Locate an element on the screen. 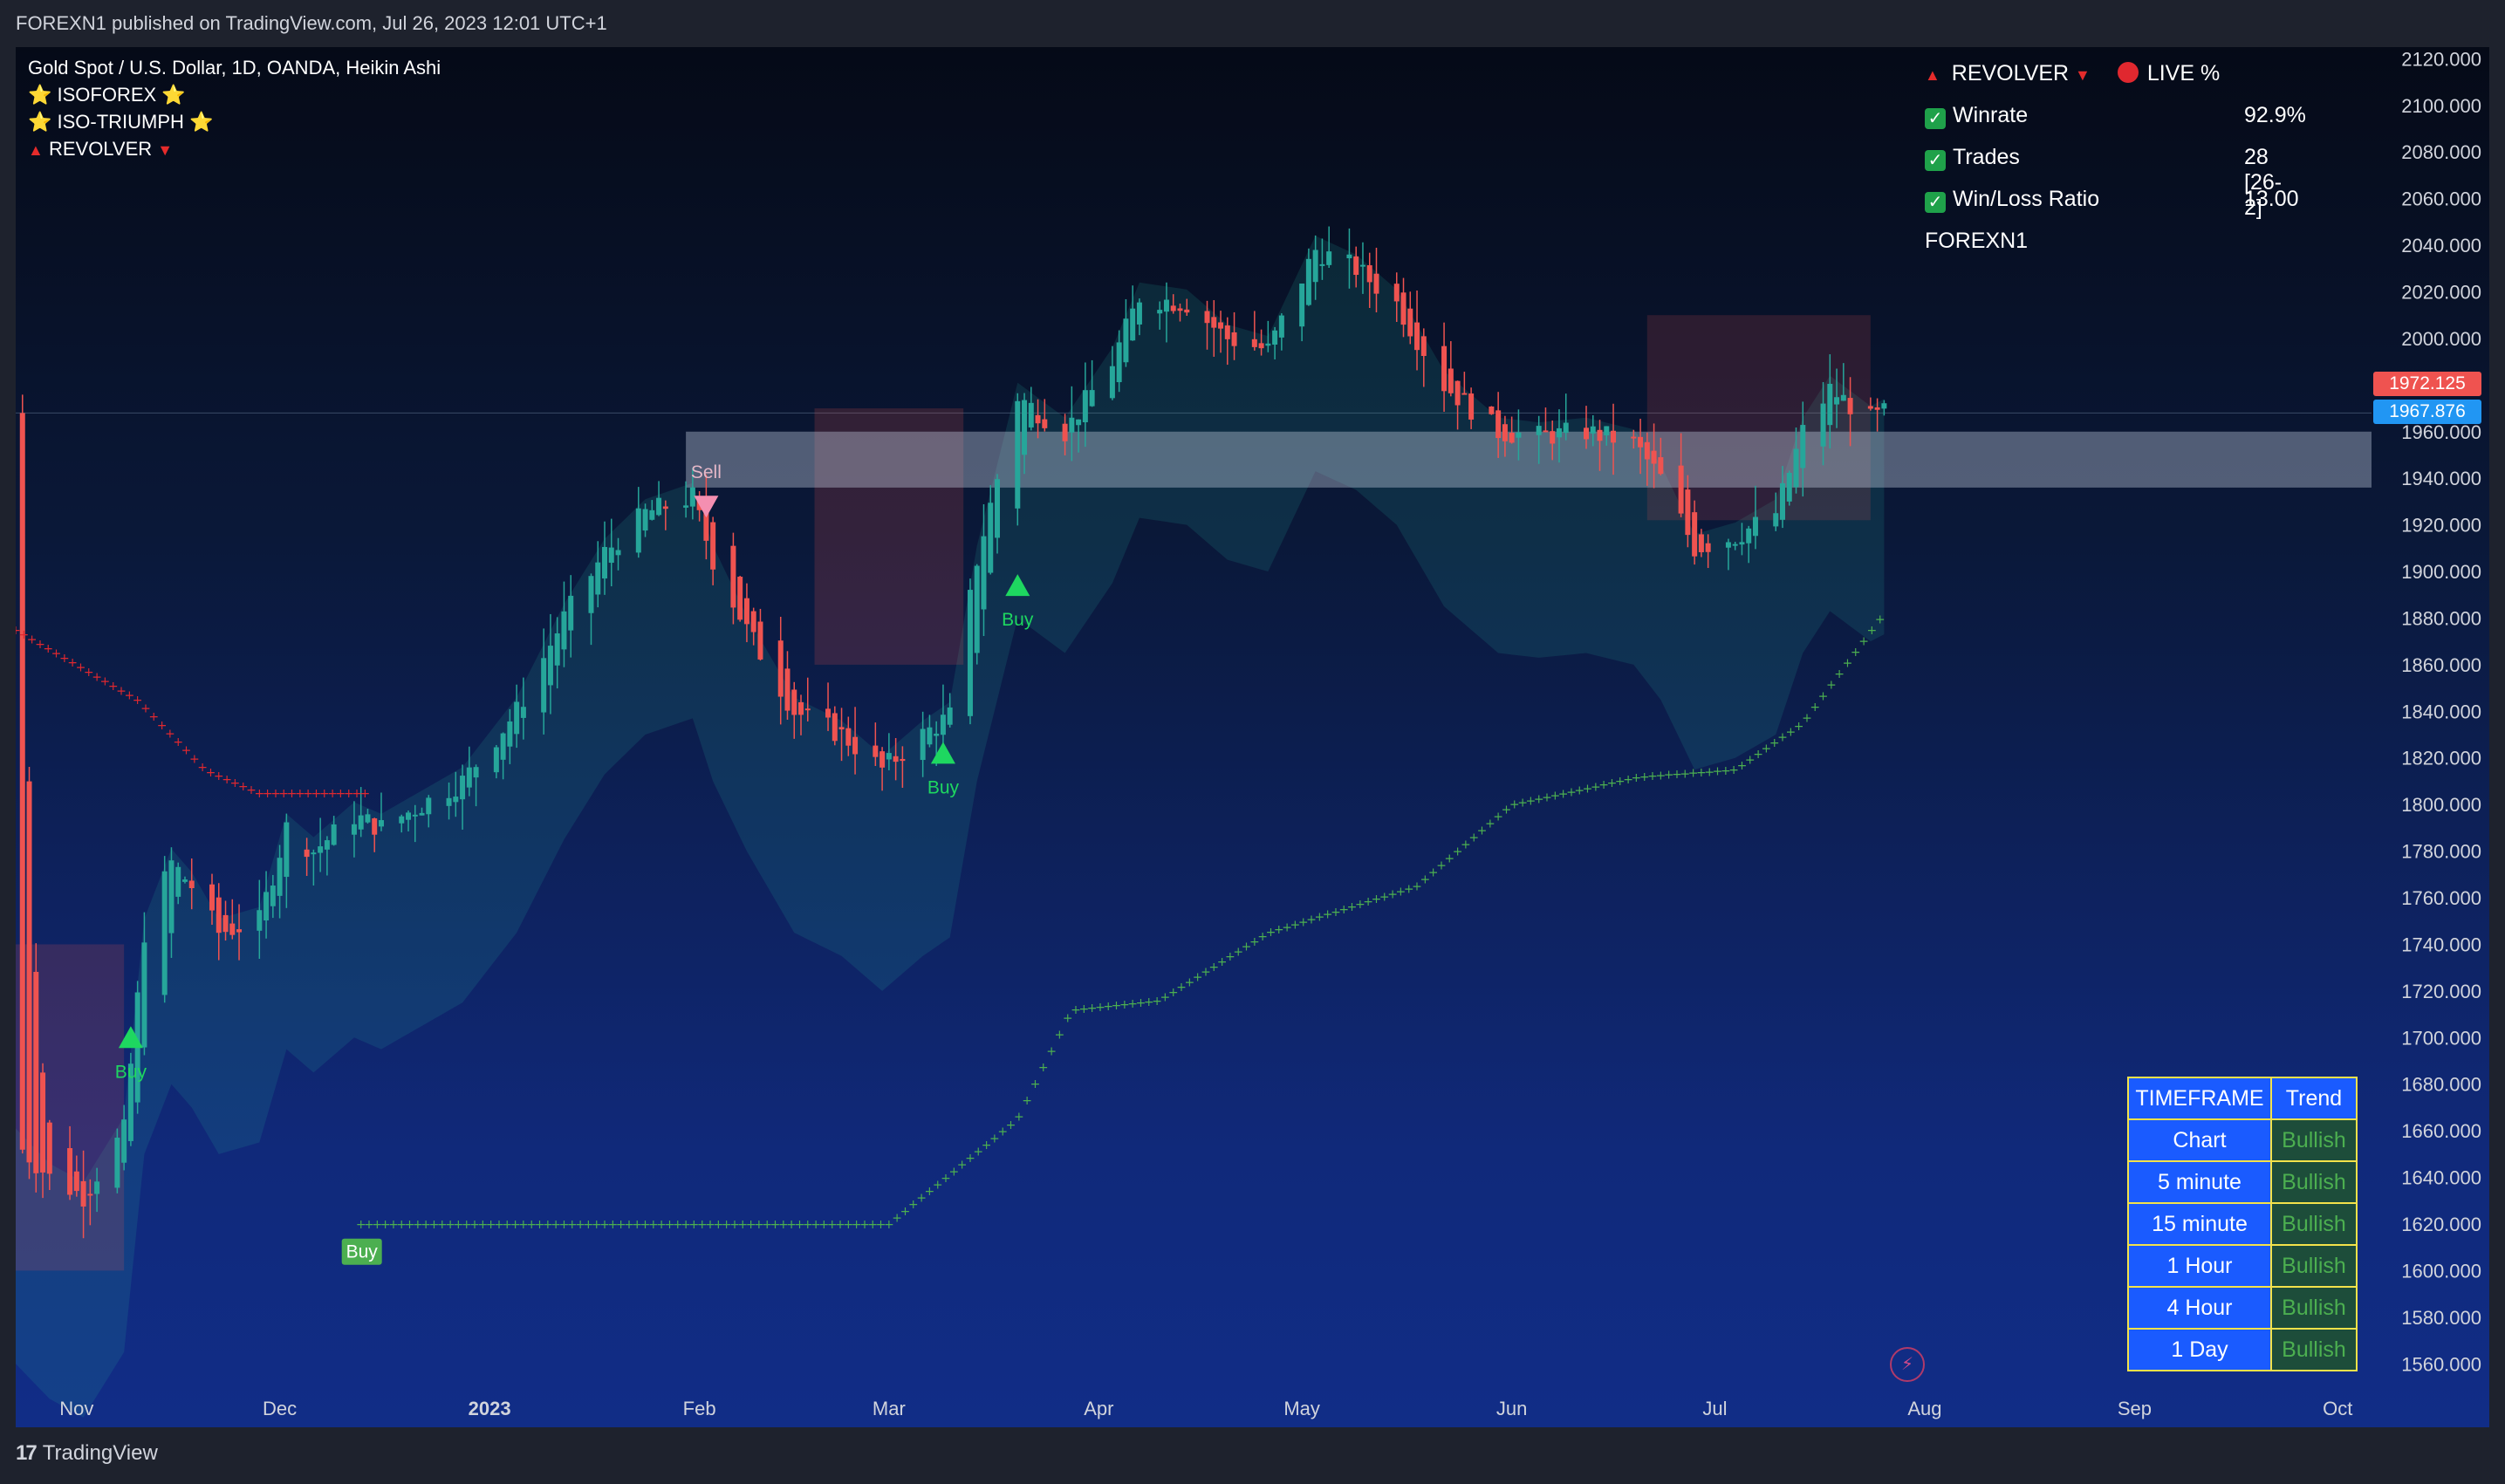 The width and height of the screenshot is (2505, 1484). indicator-revolver: ▲ REVOLVER ▼ is located at coordinates (234, 149).